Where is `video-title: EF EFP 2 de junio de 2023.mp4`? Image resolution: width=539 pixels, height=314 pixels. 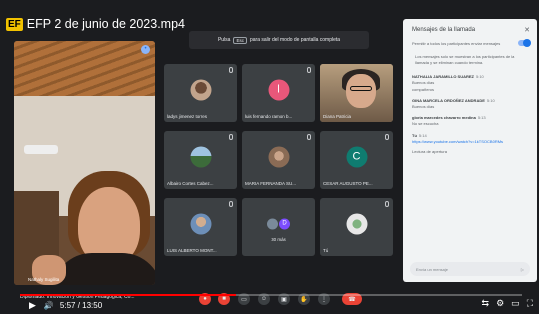 video-title: EF EFP 2 de junio de 2023.mp4 is located at coordinates (95, 24).